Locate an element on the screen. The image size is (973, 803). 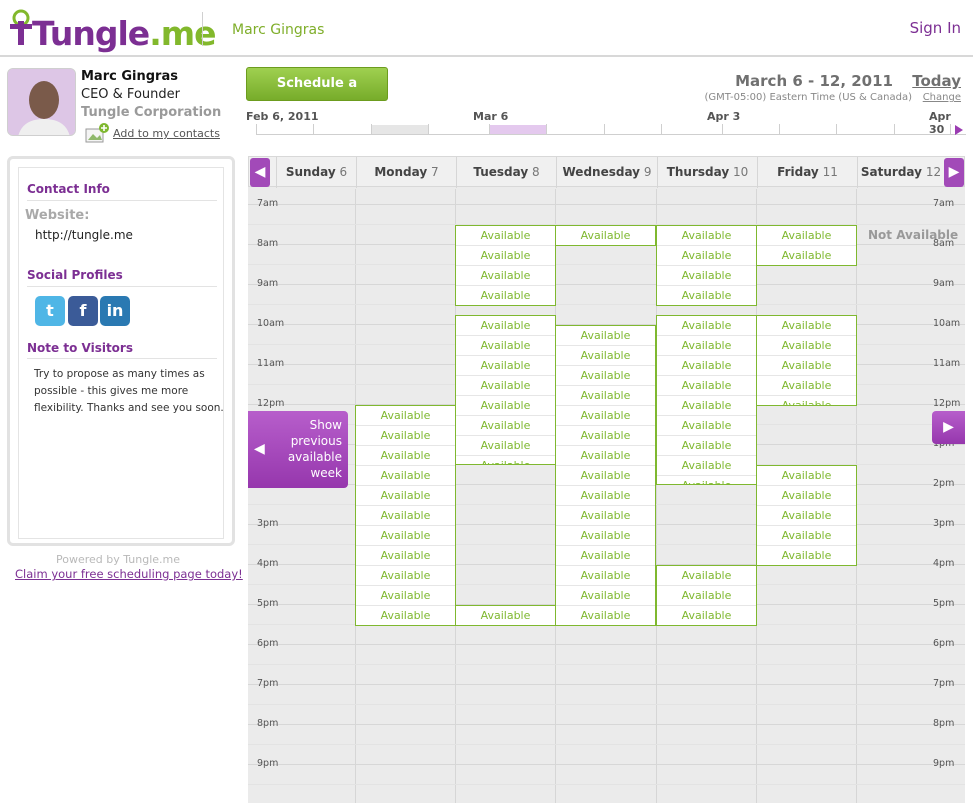
timeline-next-icon is located at coordinates (959, 130).